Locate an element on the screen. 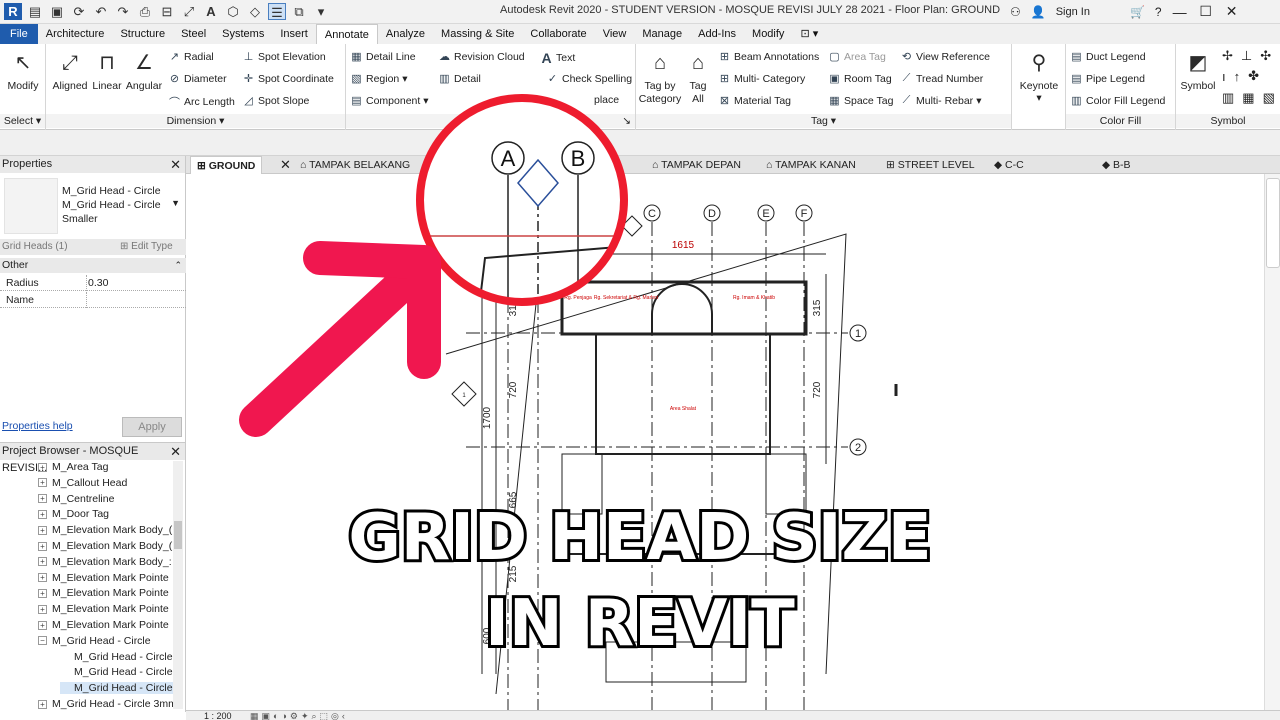  minimize-icon: — is located at coordinates (1180, 12).